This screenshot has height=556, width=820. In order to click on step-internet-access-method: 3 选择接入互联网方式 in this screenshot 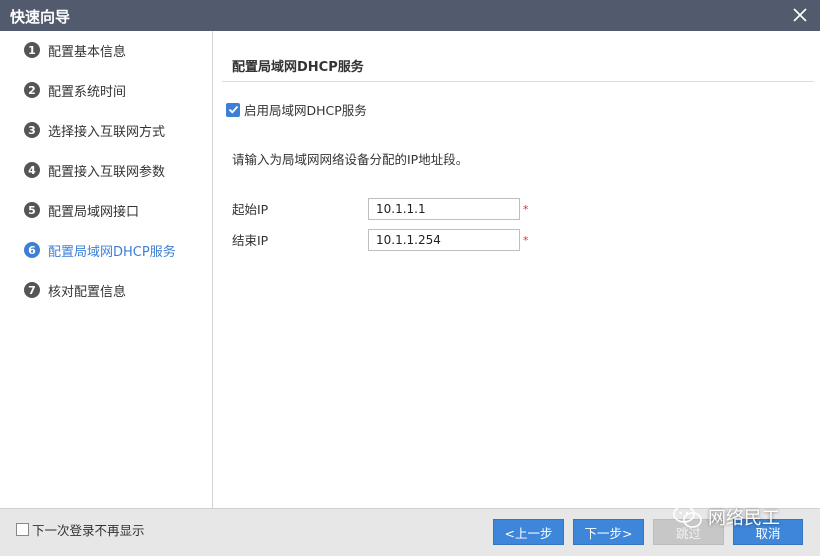, I will do `click(94, 130)`.